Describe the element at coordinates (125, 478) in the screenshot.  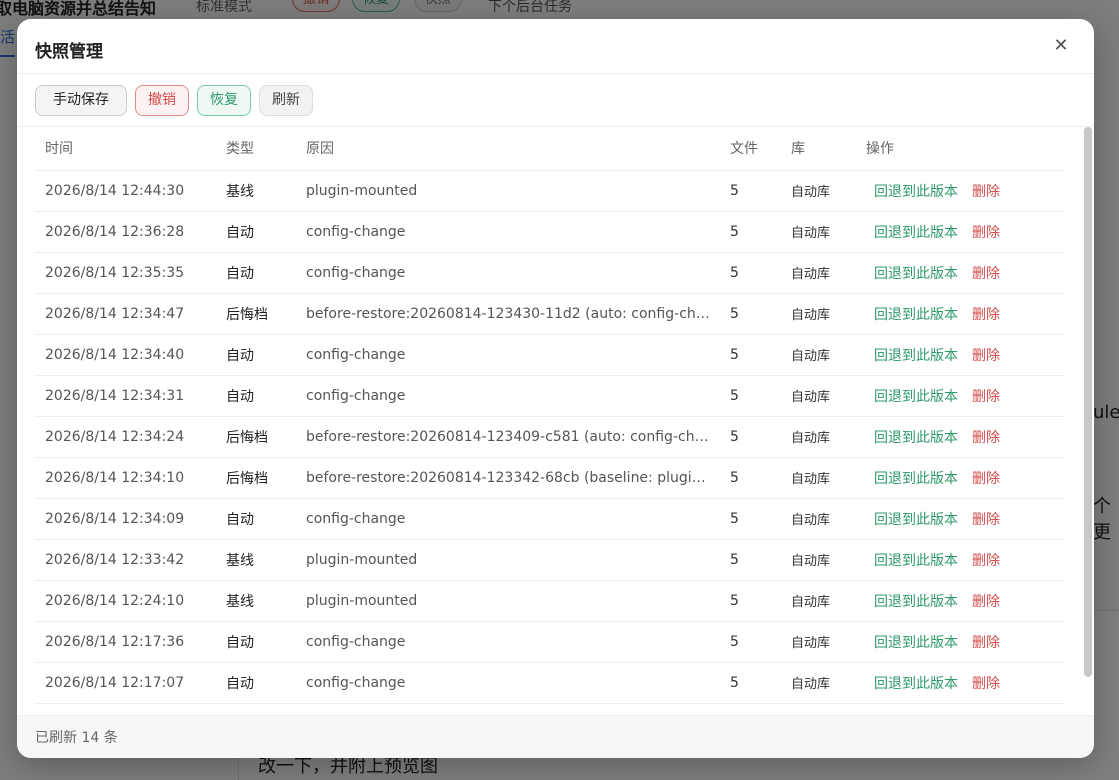
I see `cell-time: 2026/8/14 12:34:10` at that location.